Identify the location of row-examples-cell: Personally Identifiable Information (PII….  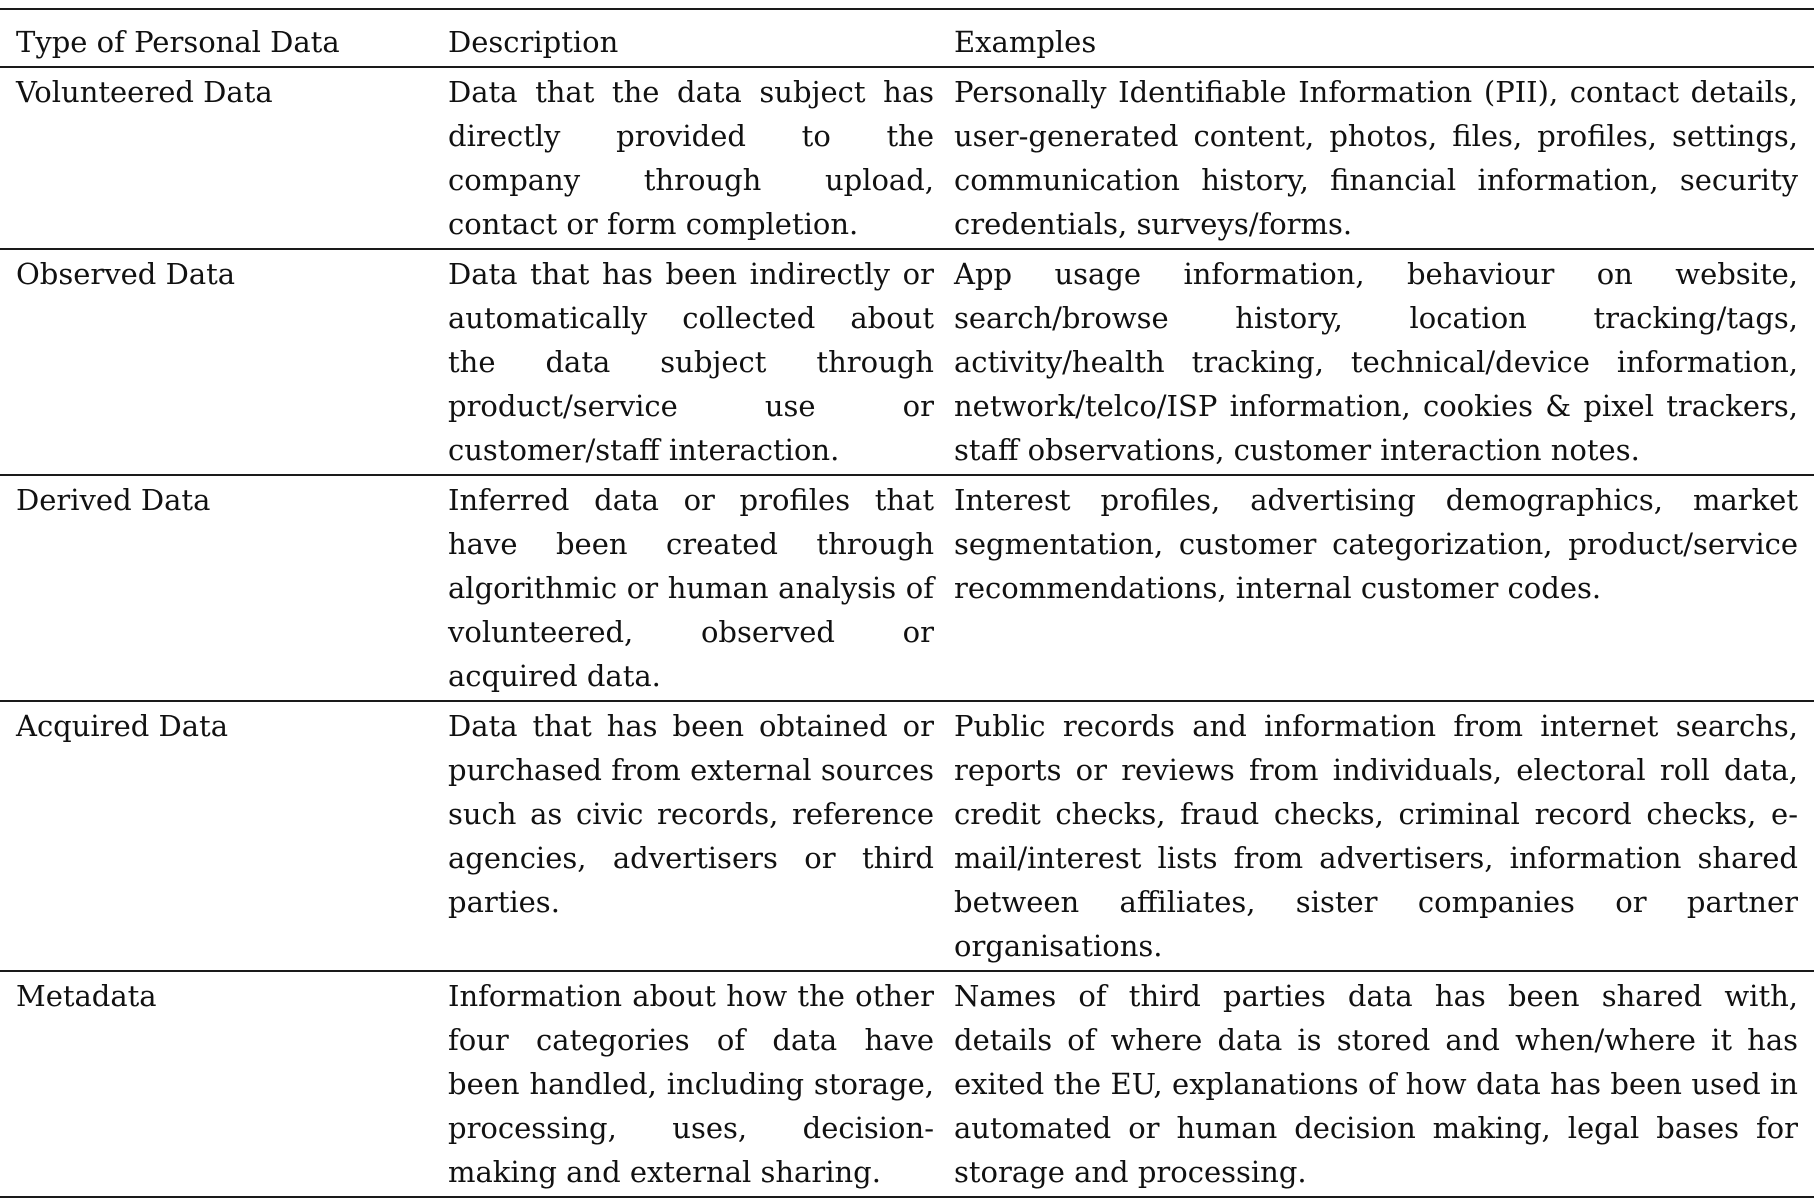
(1376, 158).